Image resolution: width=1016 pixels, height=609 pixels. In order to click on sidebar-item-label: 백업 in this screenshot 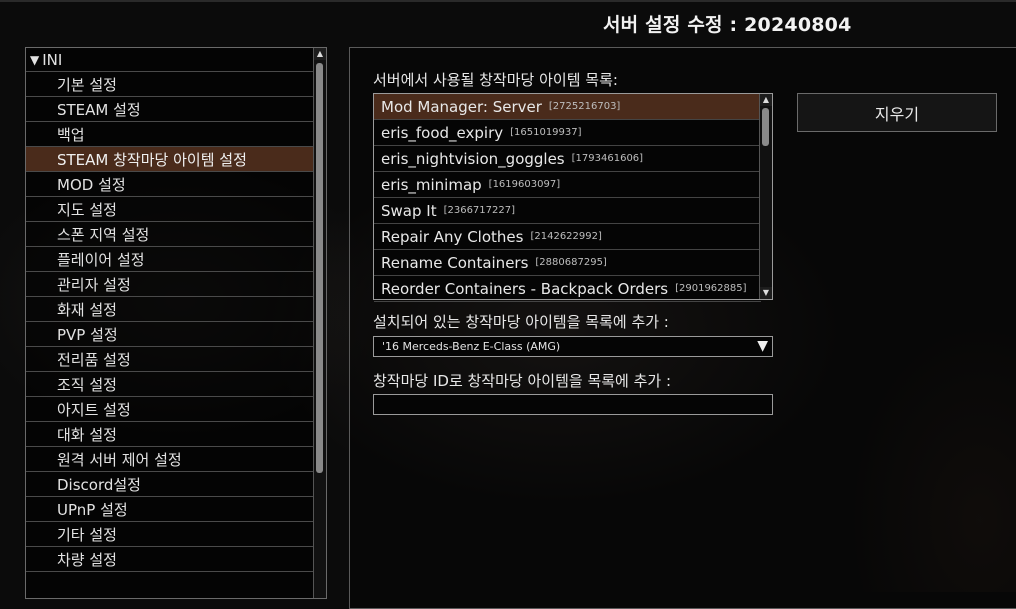, I will do `click(71, 134)`.